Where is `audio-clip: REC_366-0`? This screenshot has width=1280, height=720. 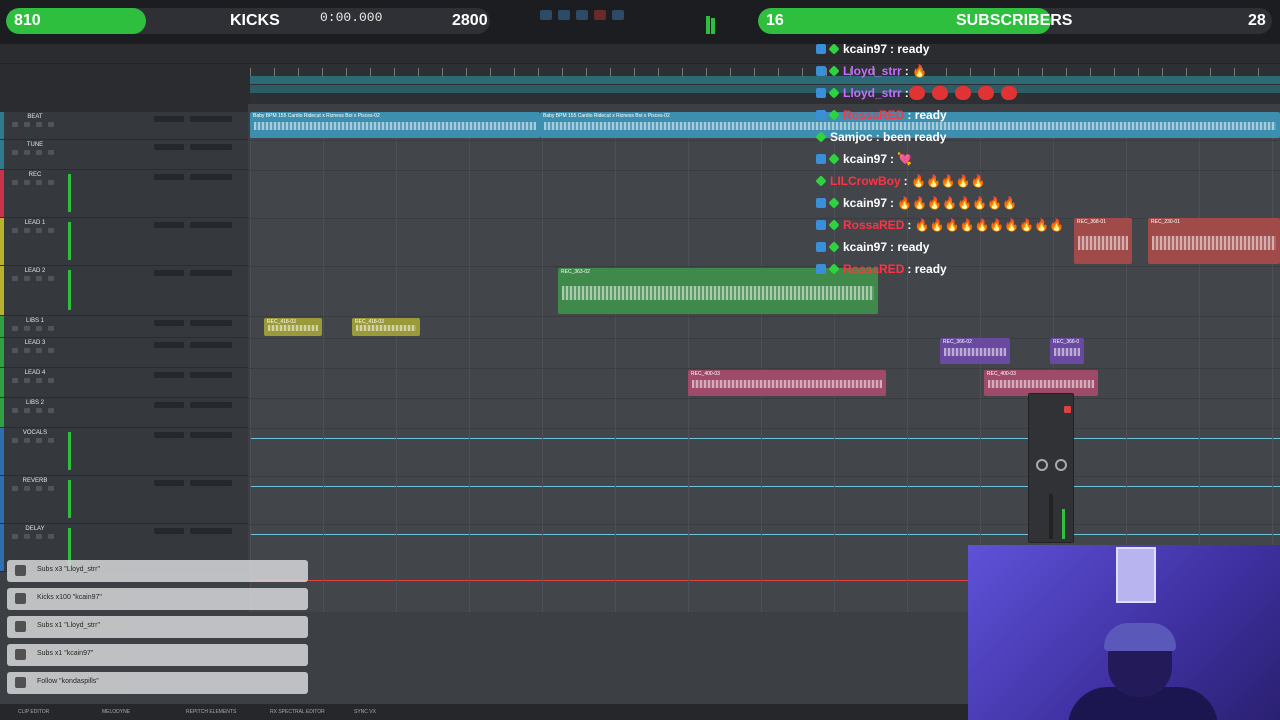
audio-clip: REC_366-0 is located at coordinates (1067, 351).